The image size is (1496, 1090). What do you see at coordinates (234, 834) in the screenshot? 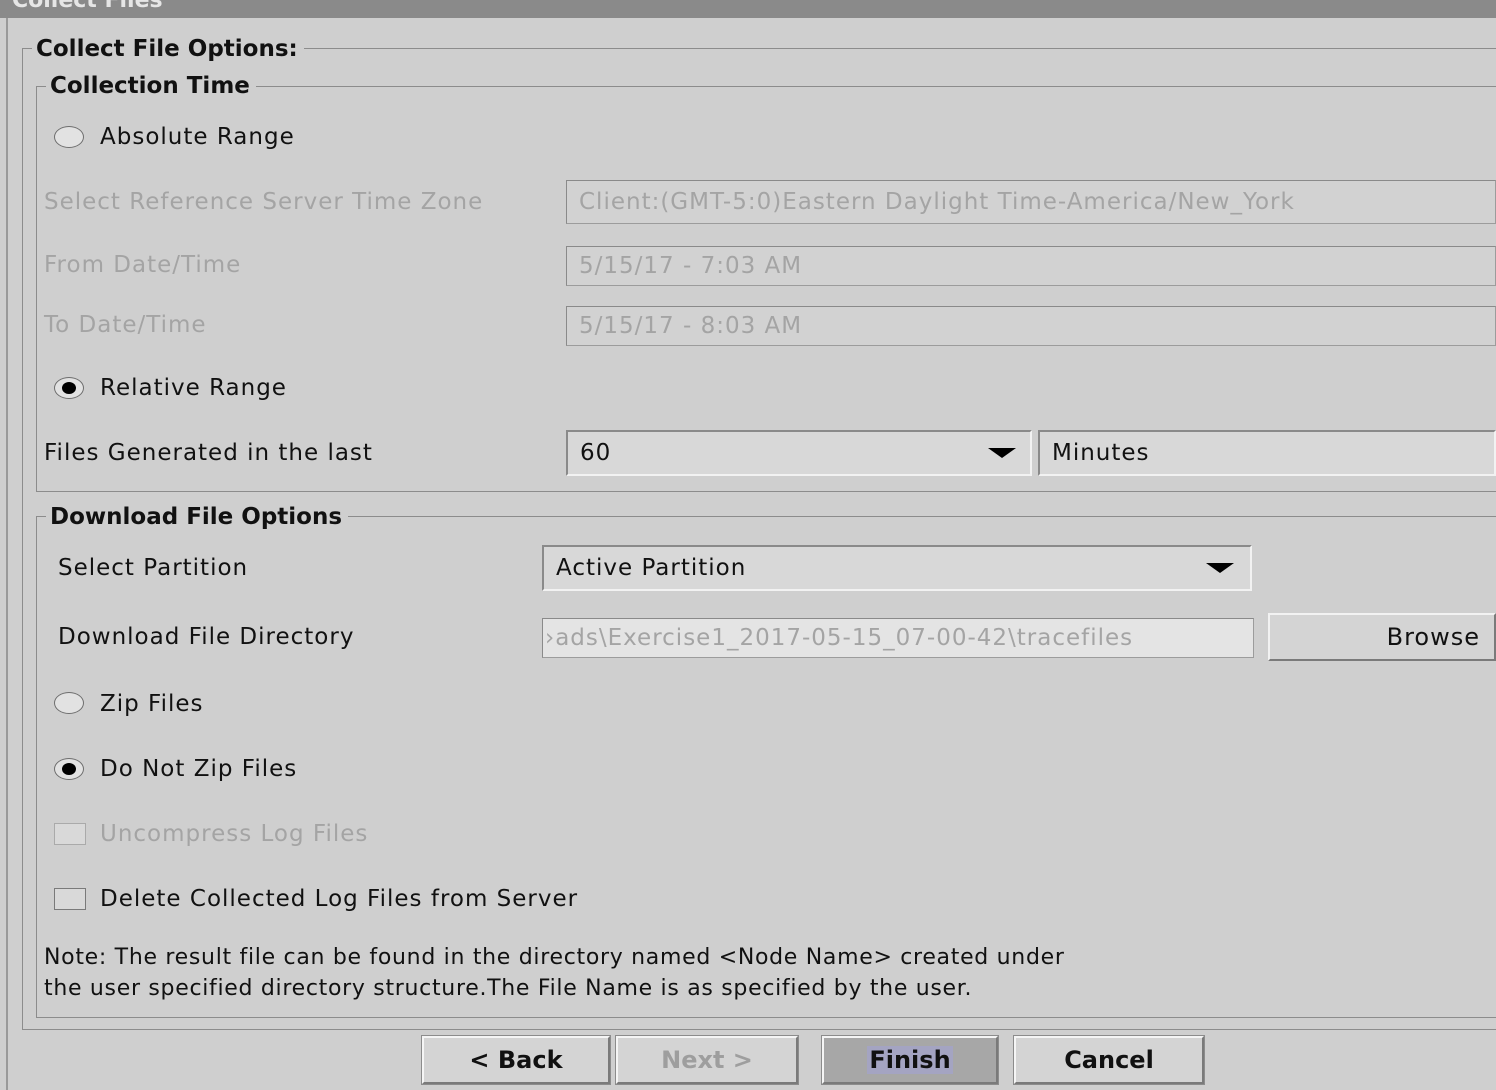
I see `uncompress-label: Uncompress Log Files` at bounding box center [234, 834].